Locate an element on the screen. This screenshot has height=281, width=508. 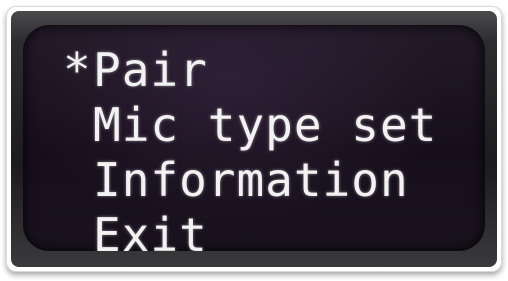
menu-item-label: Mic type set is located at coordinates (265, 125).